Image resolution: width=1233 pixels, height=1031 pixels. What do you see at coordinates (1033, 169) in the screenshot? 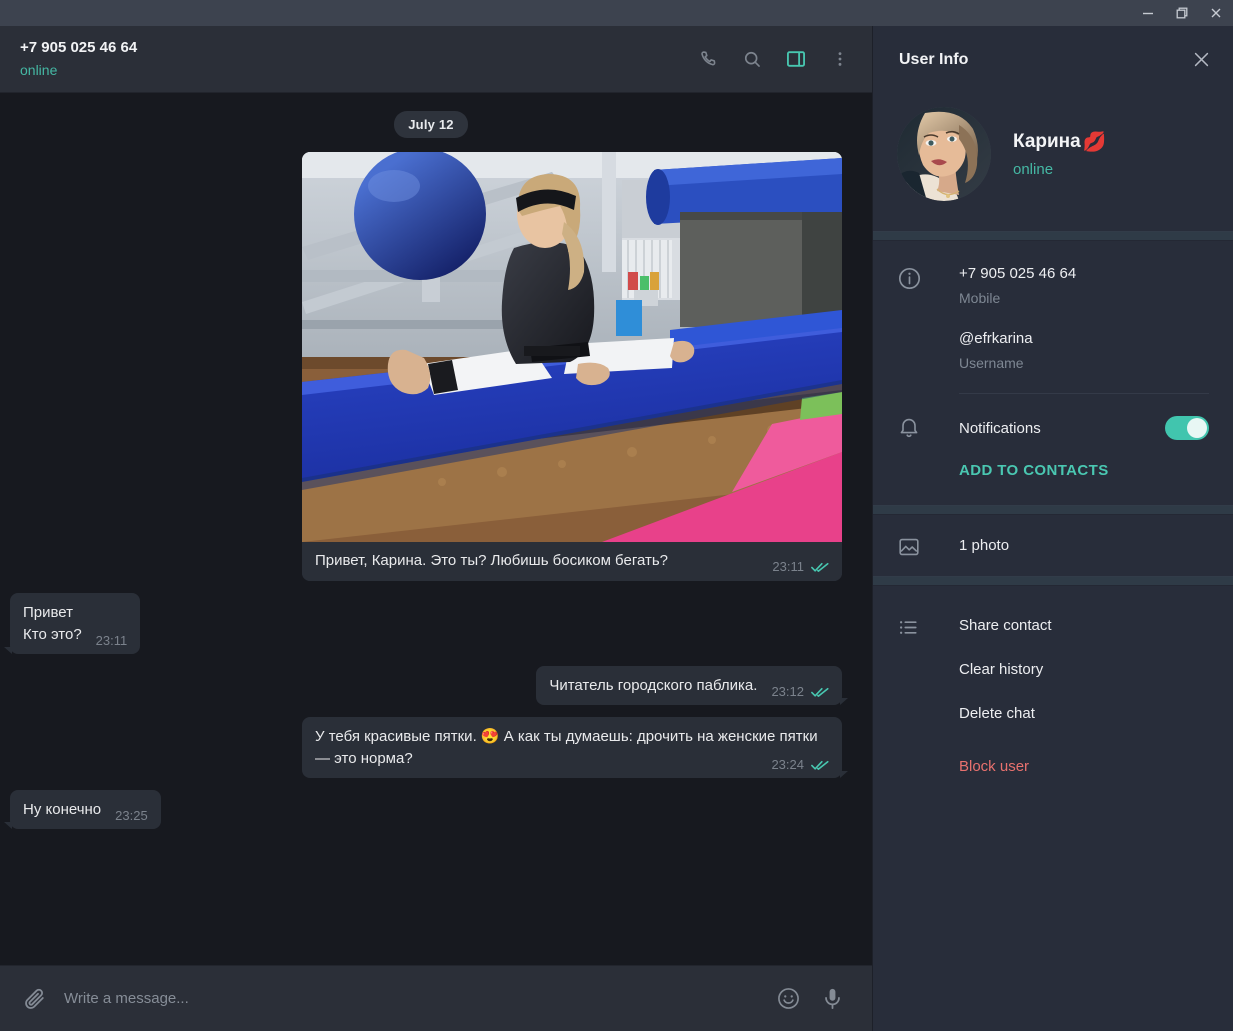
I see `profile-status: online` at bounding box center [1033, 169].